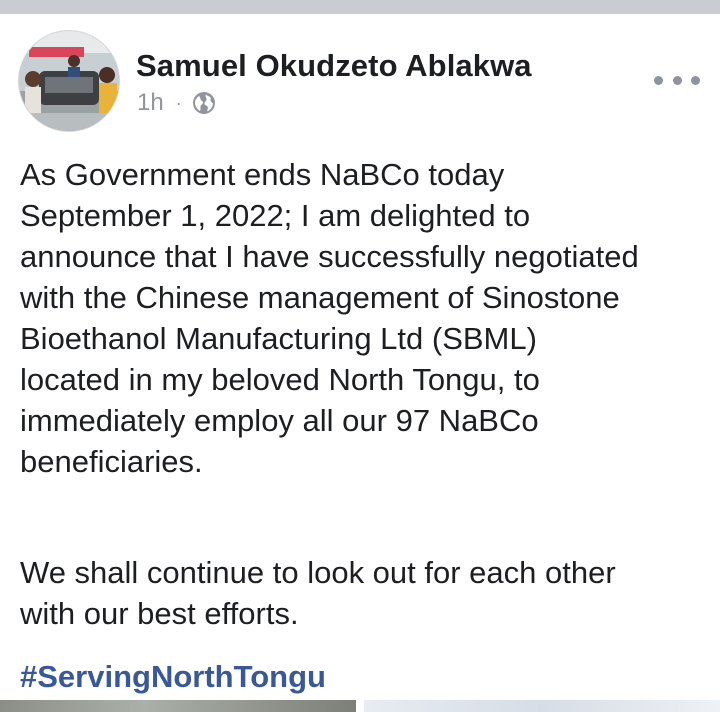 This screenshot has width=720, height=712. I want to click on avatar-photo, so click(69, 81).